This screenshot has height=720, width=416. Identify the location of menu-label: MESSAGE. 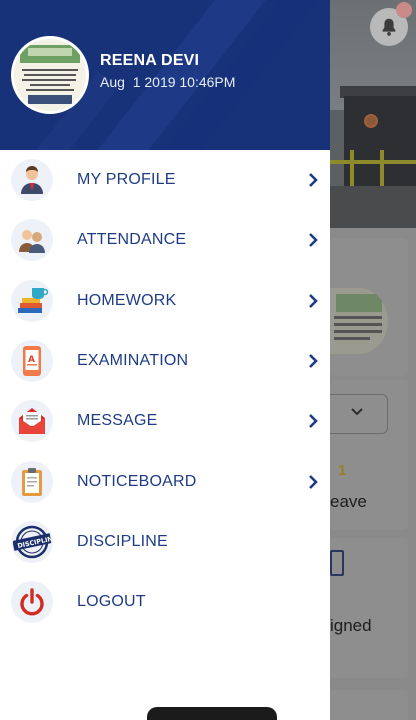
(117, 421).